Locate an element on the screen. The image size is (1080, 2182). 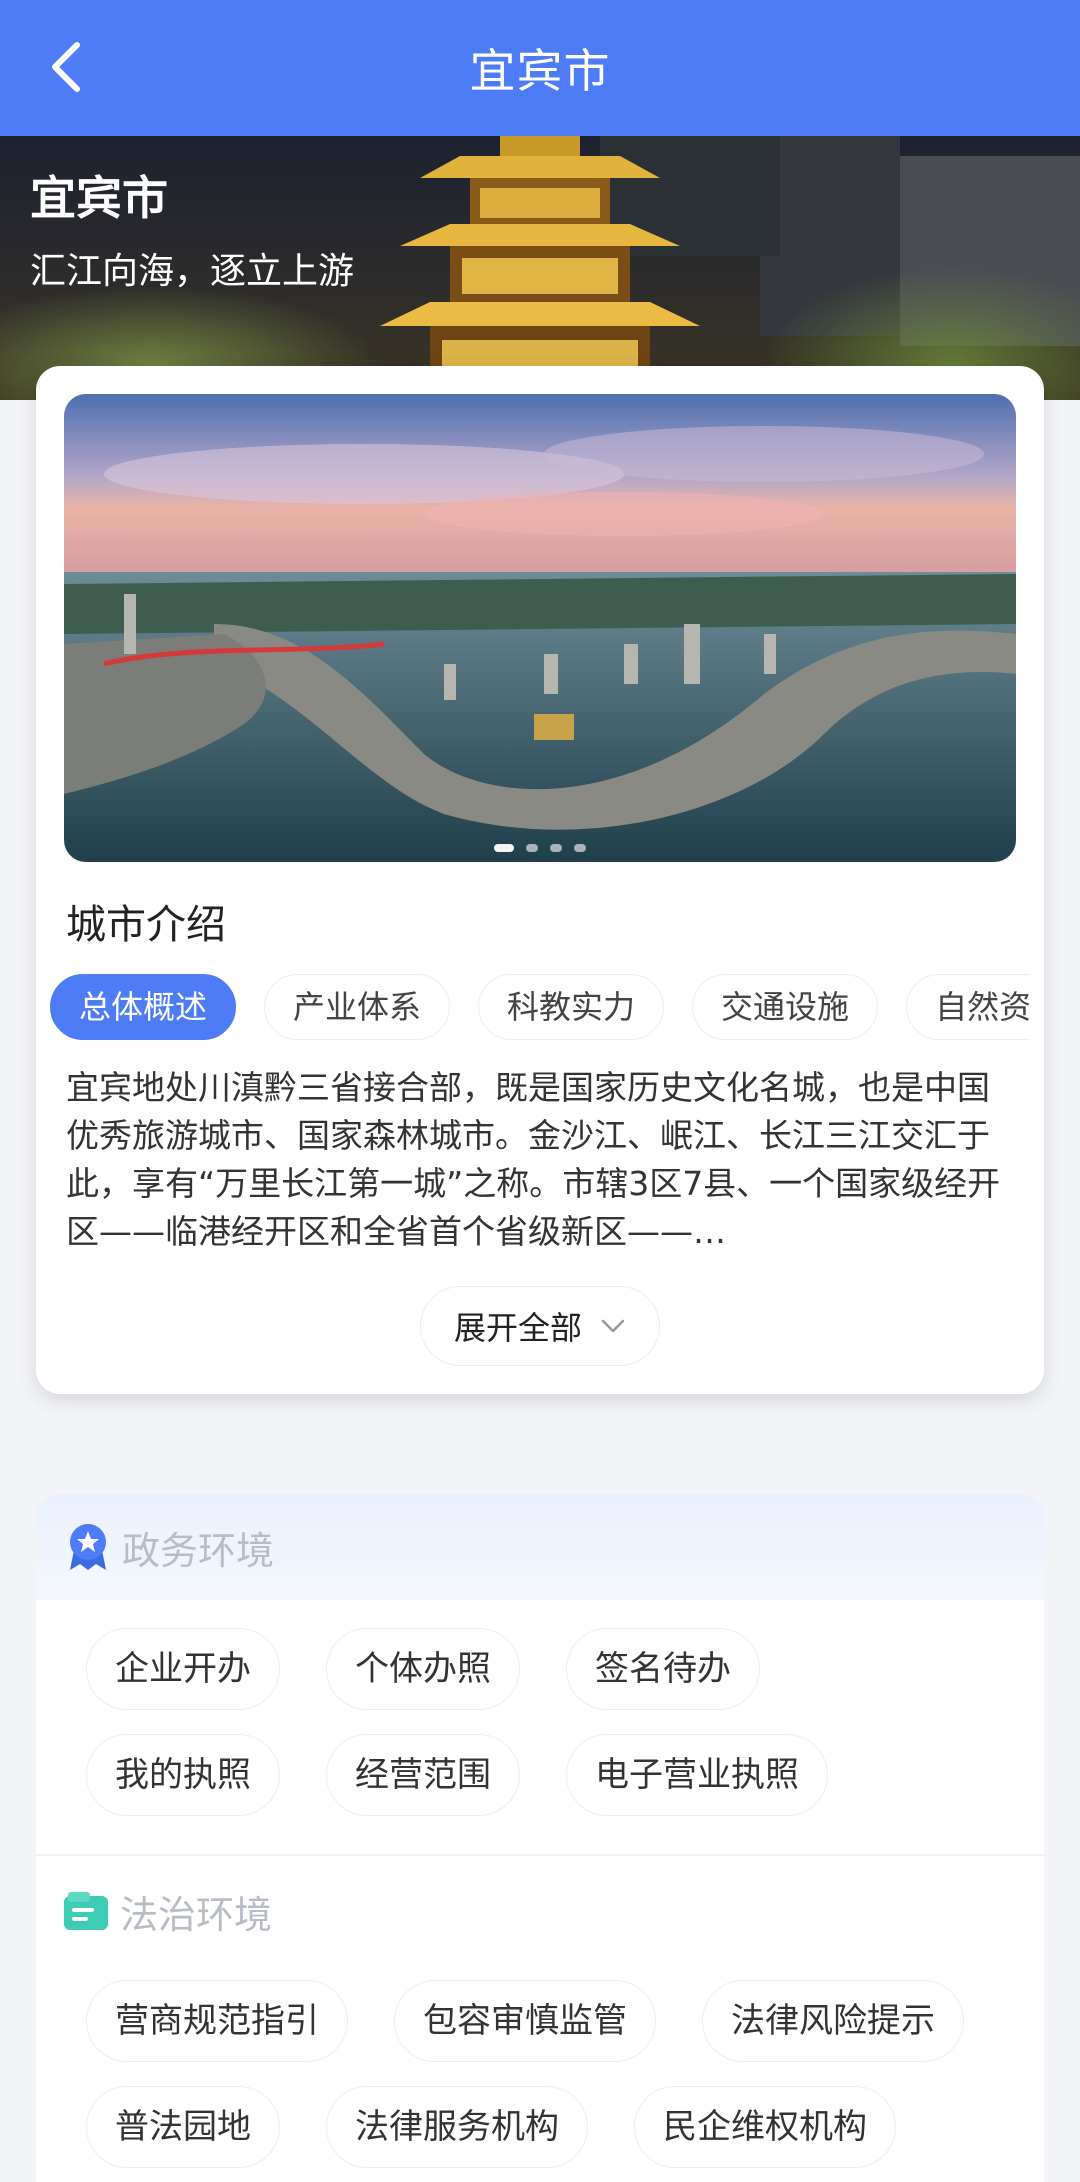
hero-banner: 宜宾市 汇江向海，逐立上游 is located at coordinates (540, 268).